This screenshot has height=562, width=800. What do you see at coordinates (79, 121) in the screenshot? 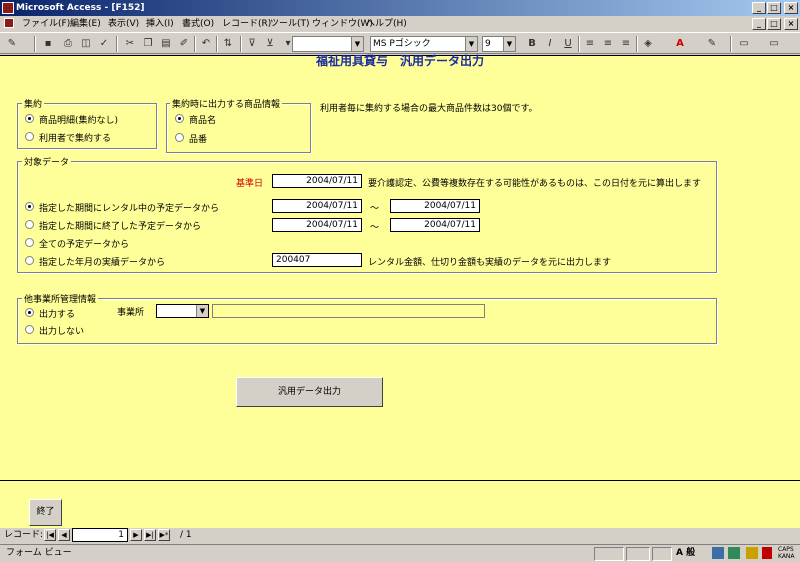
I see `aggregate-label-detail: 商品明細(集約なし)` at bounding box center [79, 121].